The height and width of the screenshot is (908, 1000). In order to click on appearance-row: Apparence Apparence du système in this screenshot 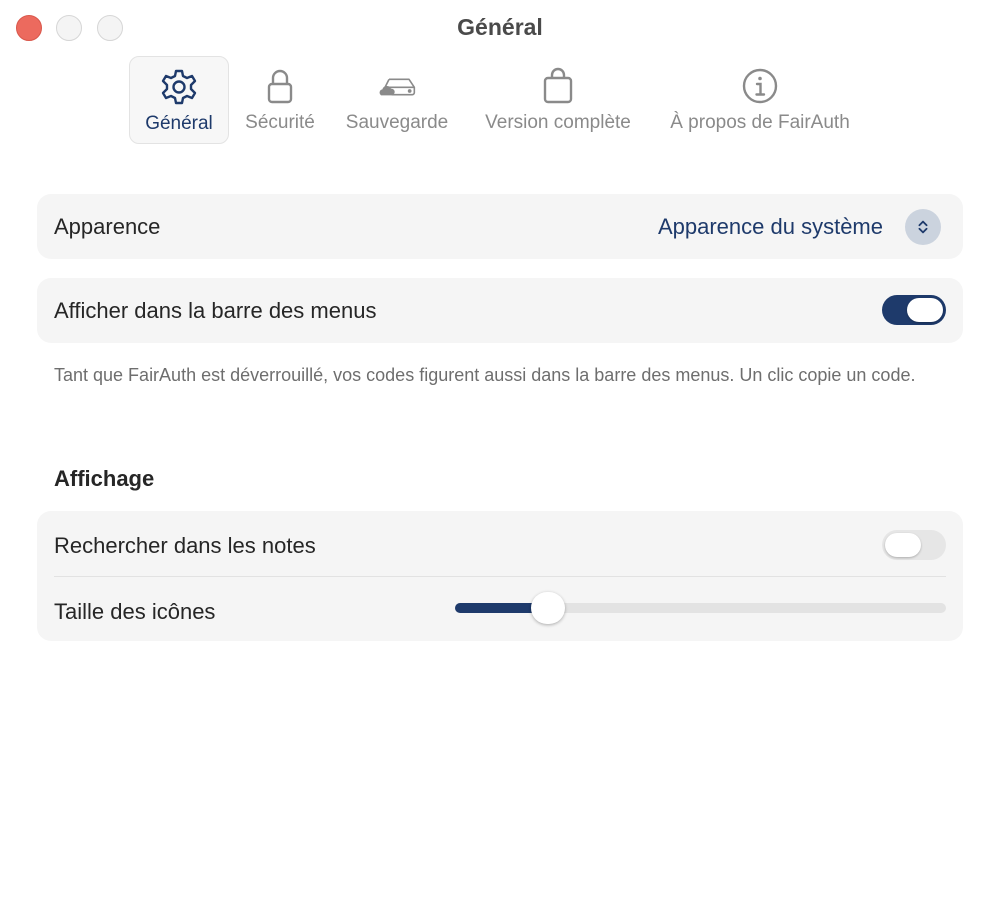, I will do `click(500, 226)`.